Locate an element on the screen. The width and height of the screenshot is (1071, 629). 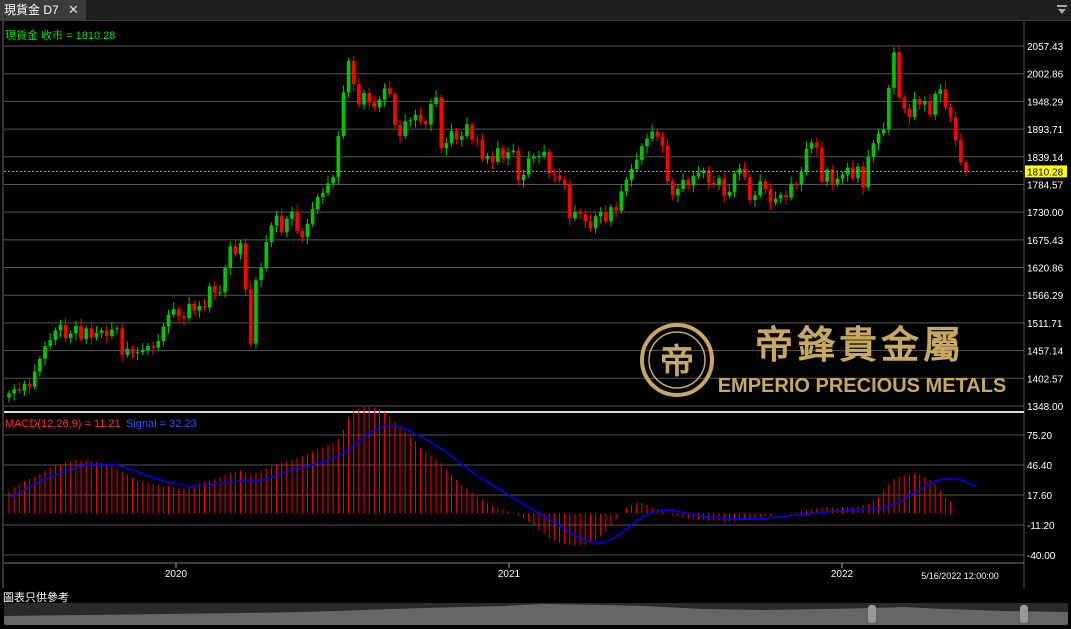
price-tick-label: 1402.57 is located at coordinates (1045, 379).